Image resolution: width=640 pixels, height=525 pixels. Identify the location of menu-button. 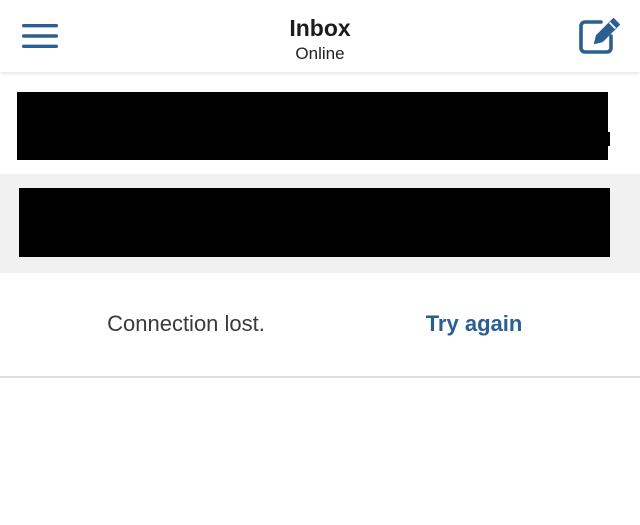
(40, 36).